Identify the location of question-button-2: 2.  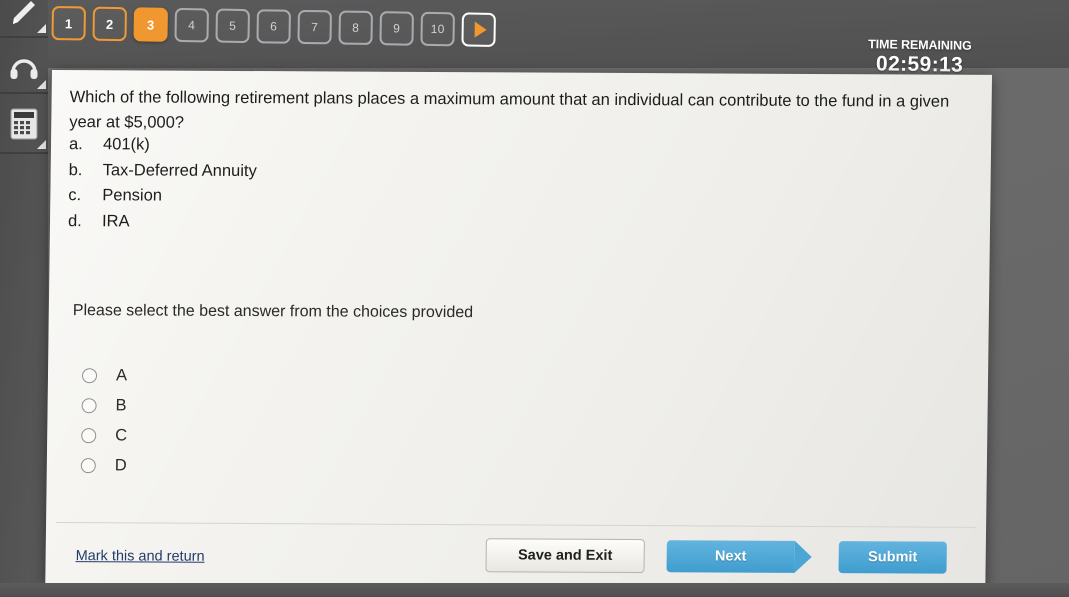
(109, 24).